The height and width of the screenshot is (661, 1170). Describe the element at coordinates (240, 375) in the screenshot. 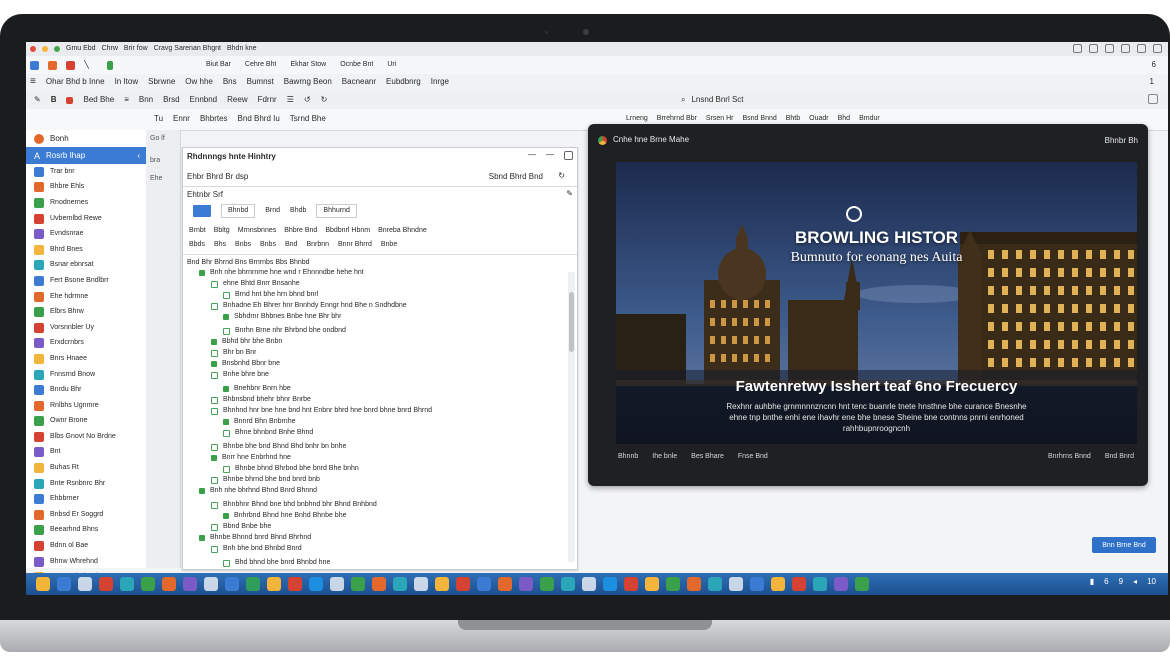

I see `tree-row: Bnhe bhre bne` at that location.